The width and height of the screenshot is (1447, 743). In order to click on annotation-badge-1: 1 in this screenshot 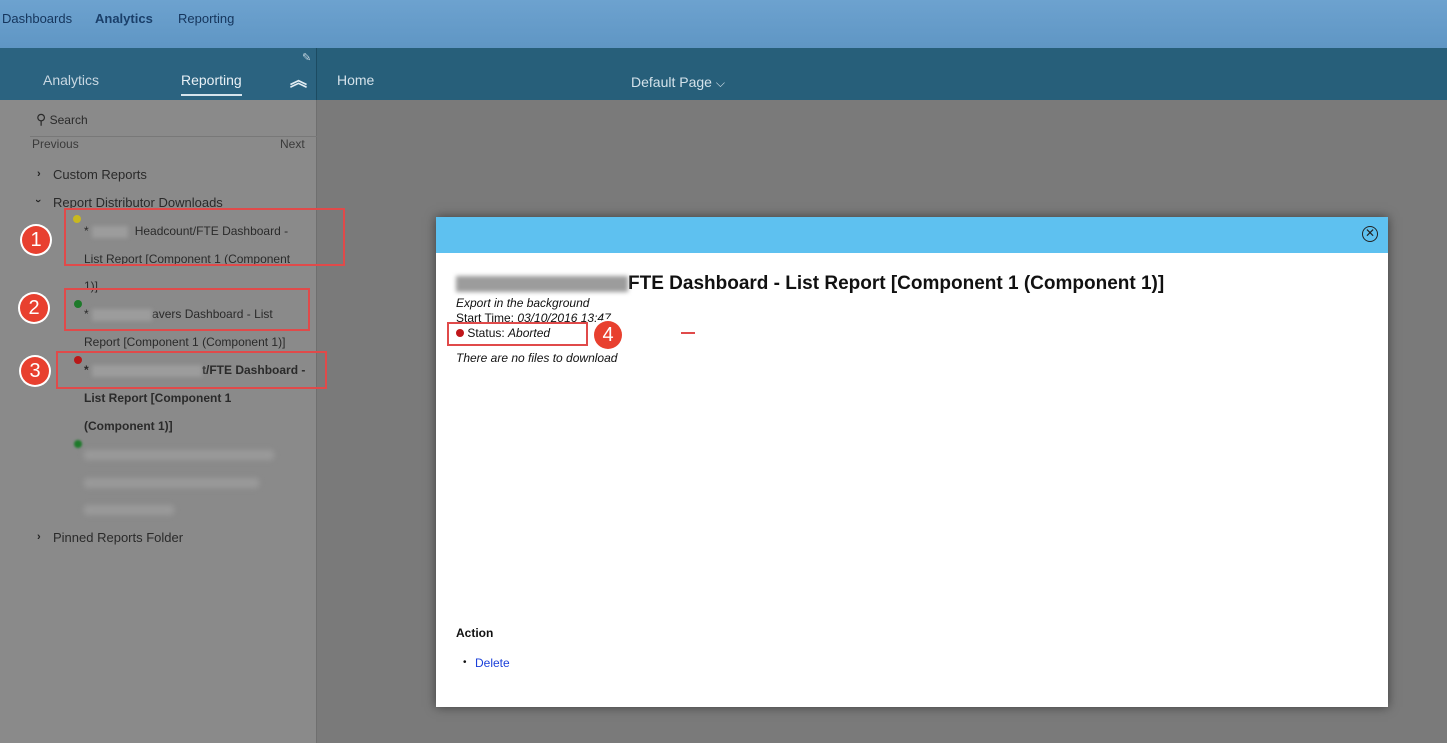, I will do `click(36, 240)`.